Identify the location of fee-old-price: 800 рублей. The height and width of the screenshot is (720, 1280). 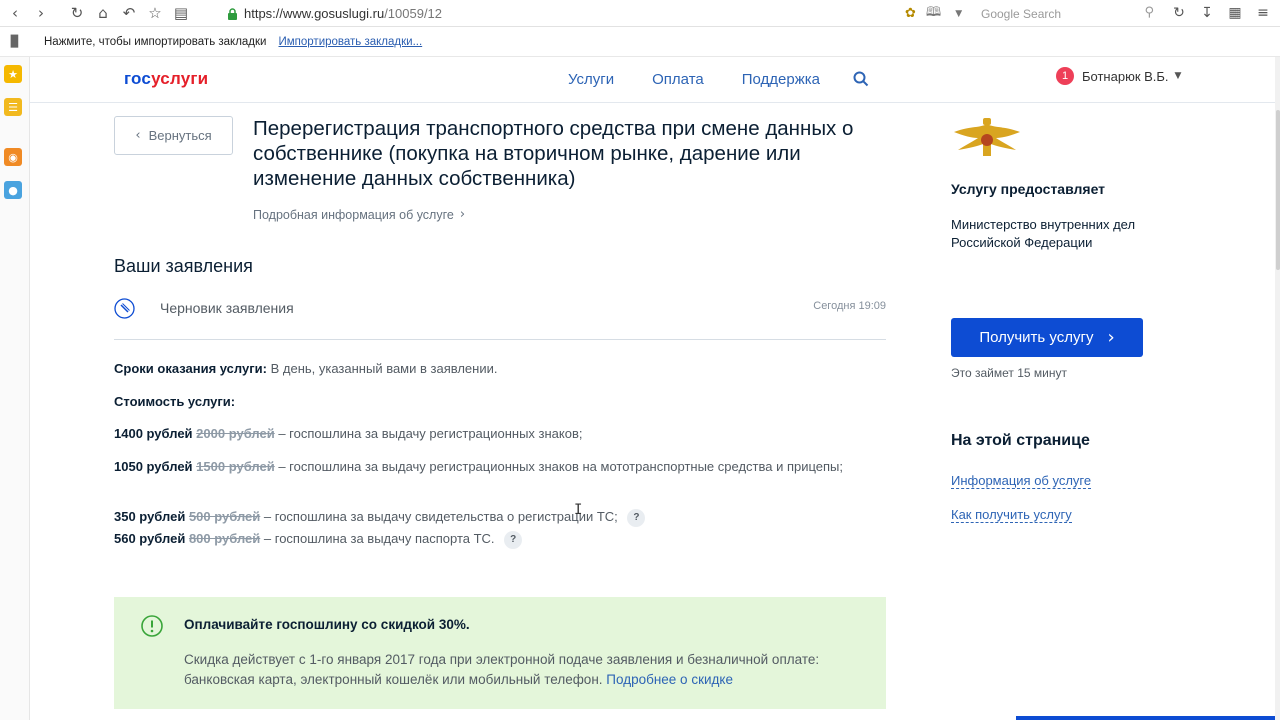
(224, 538).